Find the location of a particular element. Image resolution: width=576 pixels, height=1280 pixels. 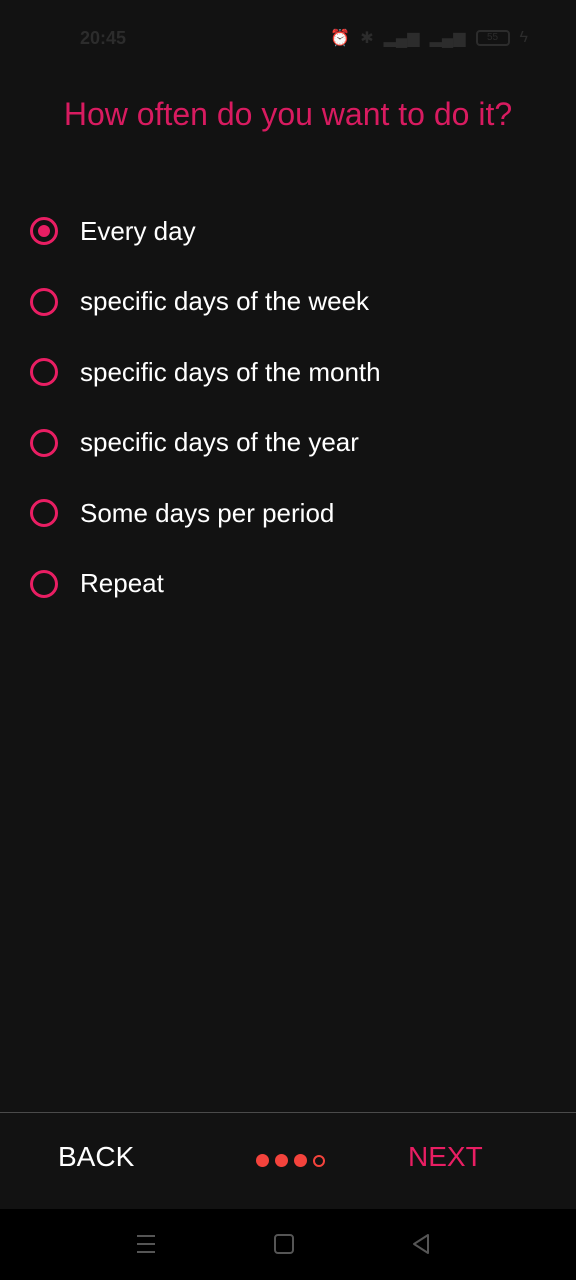

back-icon is located at coordinates (421, 1244).